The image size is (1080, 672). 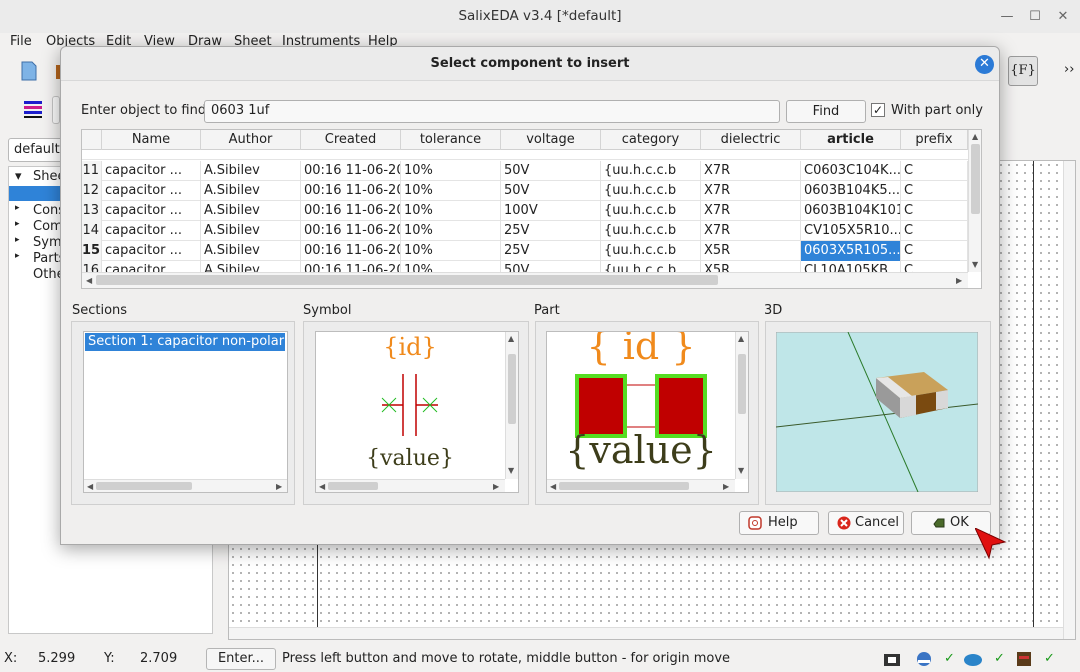 I want to click on find-button: Find, so click(x=826, y=111).